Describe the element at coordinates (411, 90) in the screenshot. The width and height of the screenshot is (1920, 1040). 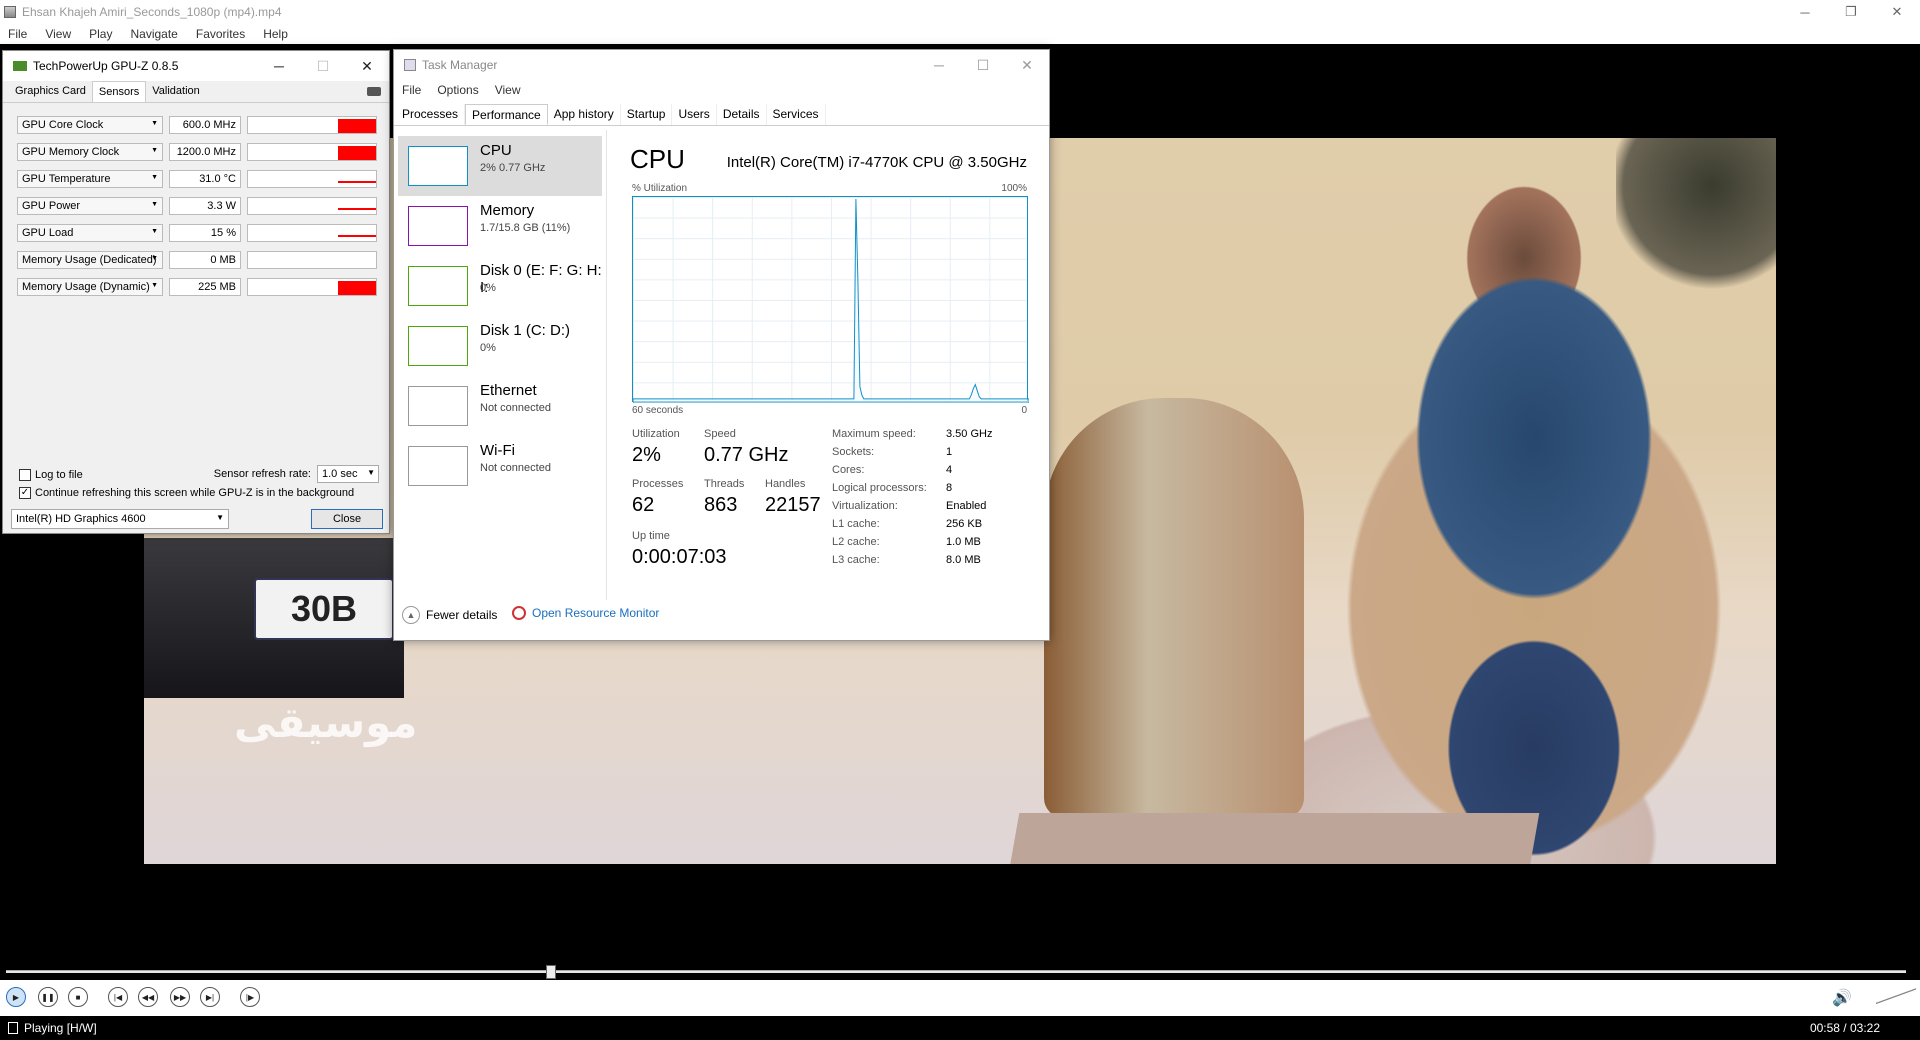
I see `tm-menu-file: File` at that location.